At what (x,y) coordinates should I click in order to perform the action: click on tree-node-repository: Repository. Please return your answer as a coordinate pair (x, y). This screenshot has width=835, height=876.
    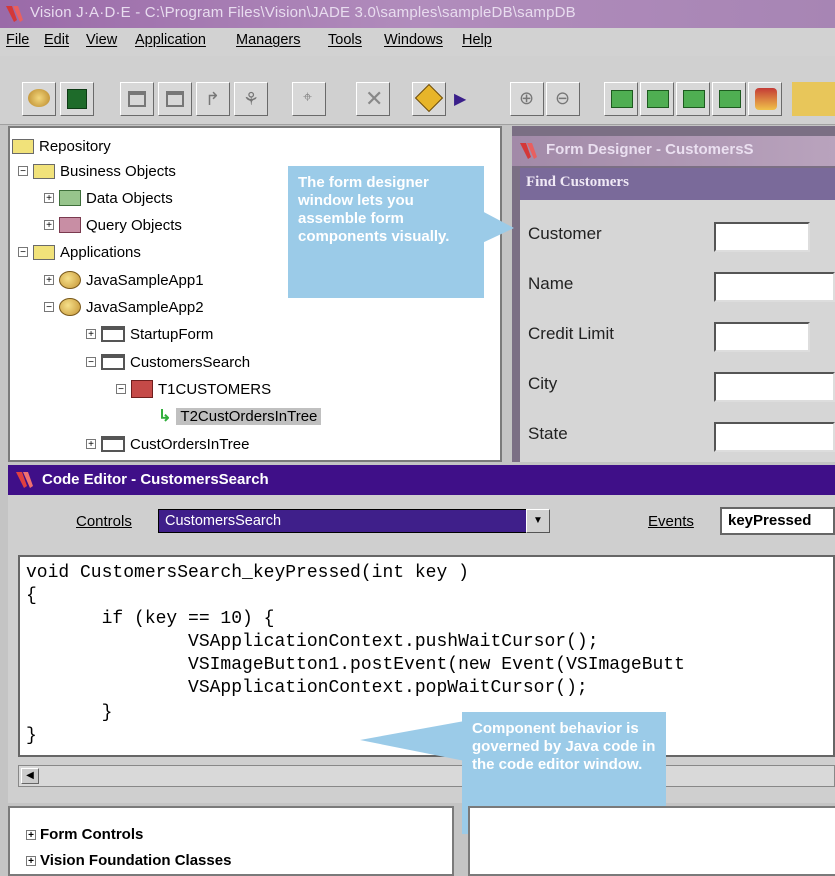
    Looking at the image, I should click on (61, 146).